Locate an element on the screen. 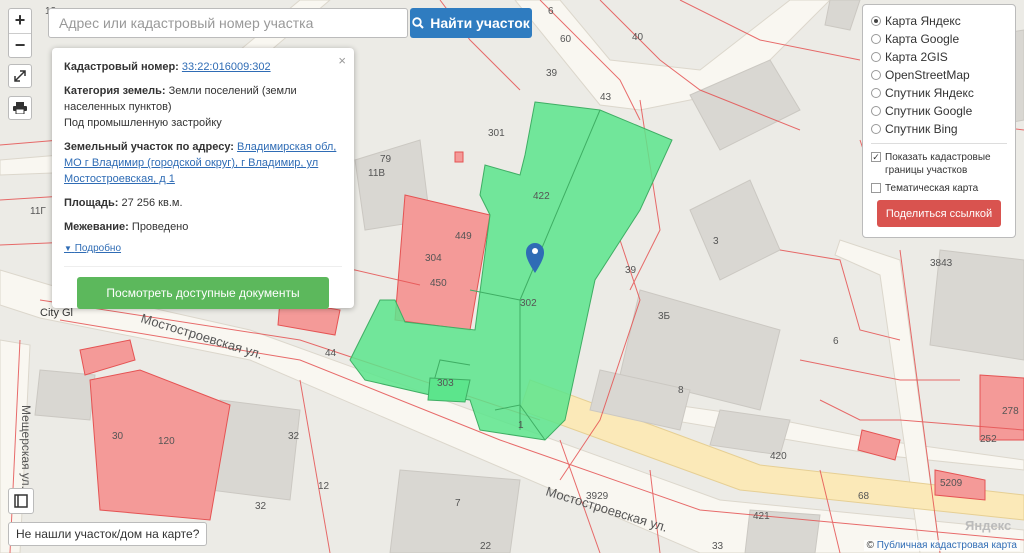 Image resolution: width=1024 pixels, height=553 pixels. more-link: ▼ Подробно is located at coordinates (203, 249).